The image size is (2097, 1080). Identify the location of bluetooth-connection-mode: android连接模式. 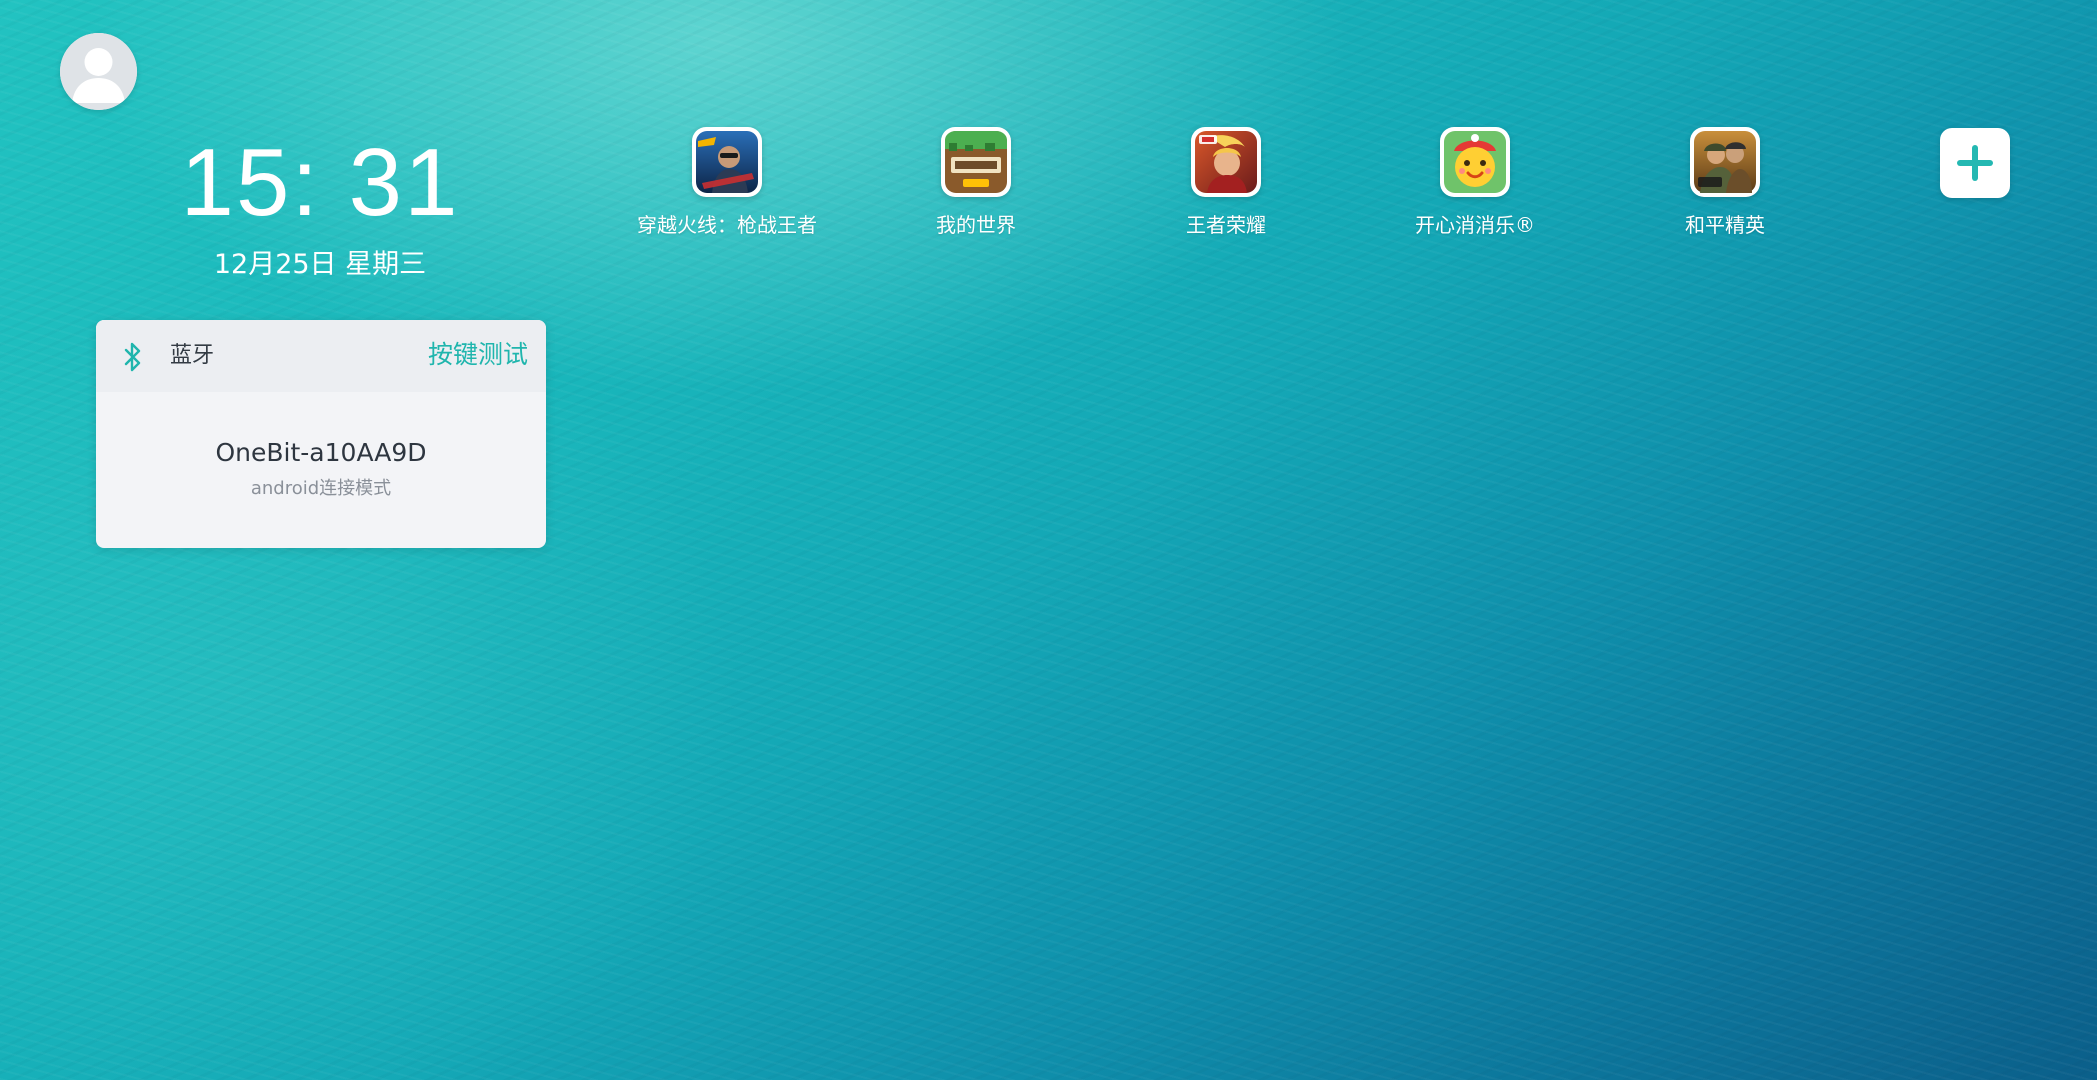
(321, 488).